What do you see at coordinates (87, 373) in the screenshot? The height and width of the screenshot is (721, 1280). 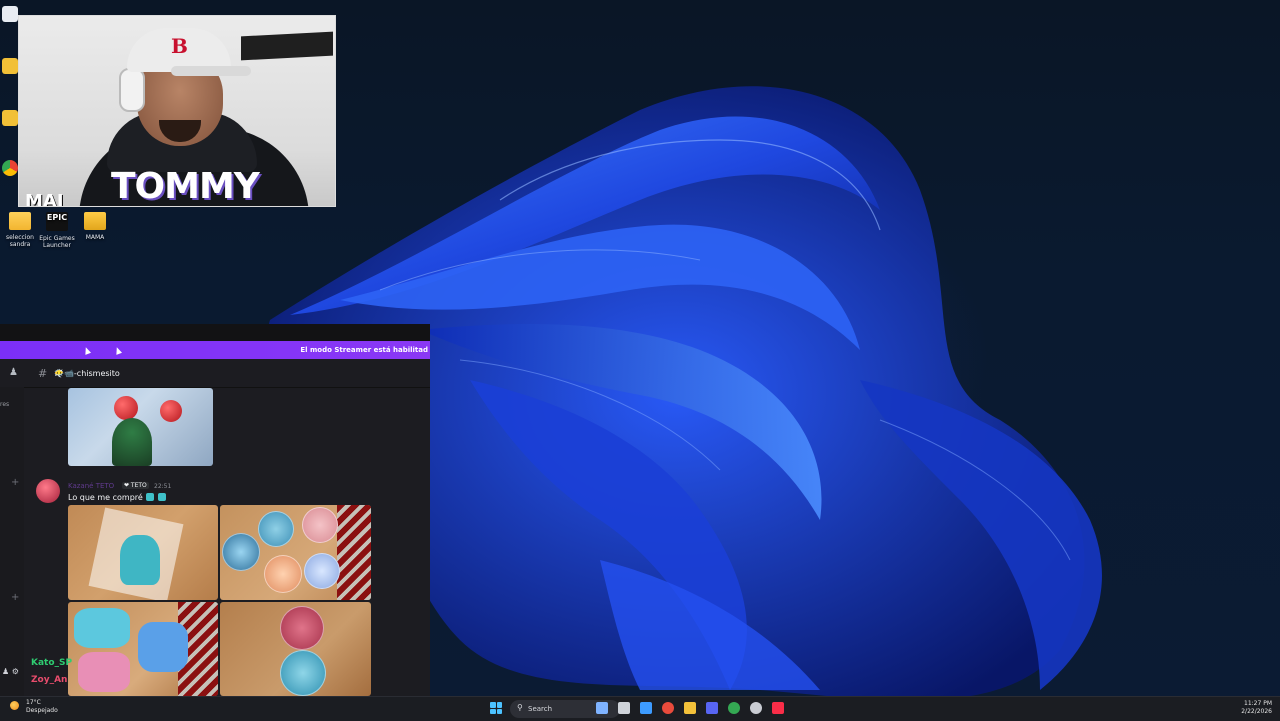 I see `channel-name: 😶‍🌫️📹-chismesito` at bounding box center [87, 373].